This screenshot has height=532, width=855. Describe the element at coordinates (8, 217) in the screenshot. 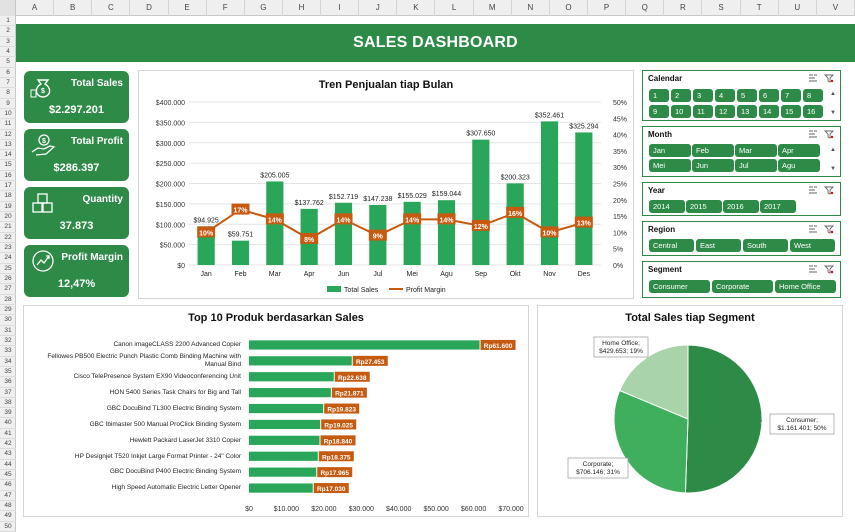

I see `row-header: 20` at that location.